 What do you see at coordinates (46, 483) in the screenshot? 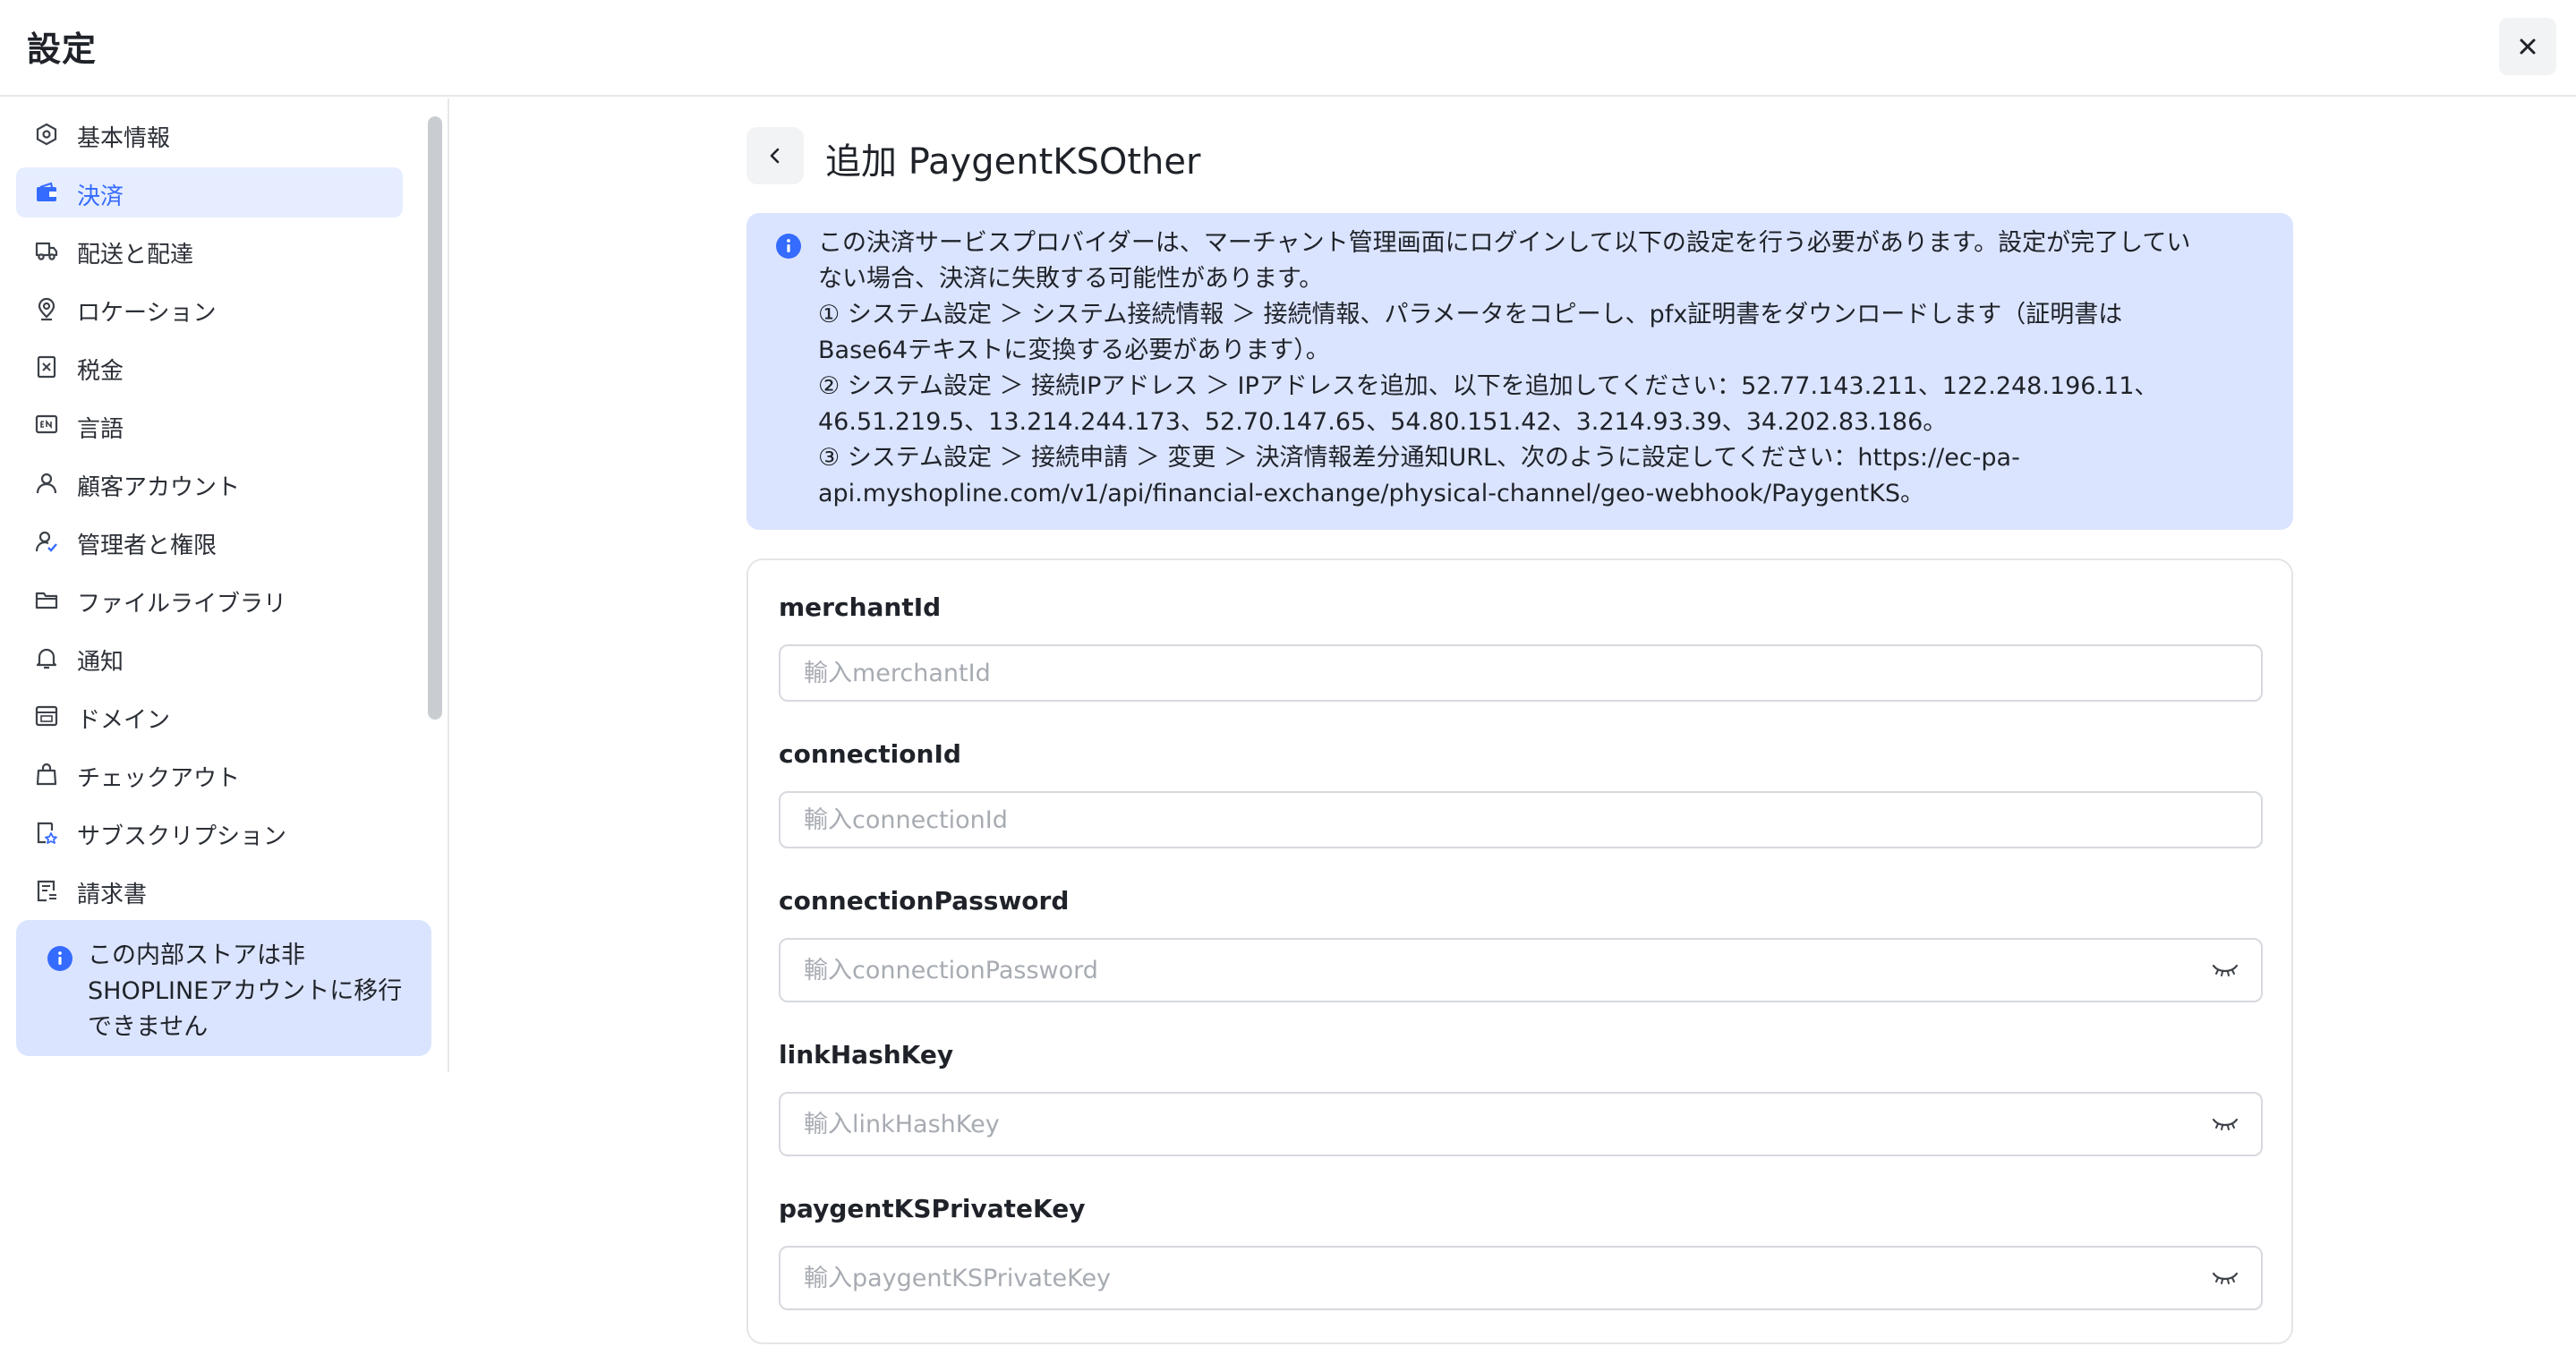
I see `user-icon` at bounding box center [46, 483].